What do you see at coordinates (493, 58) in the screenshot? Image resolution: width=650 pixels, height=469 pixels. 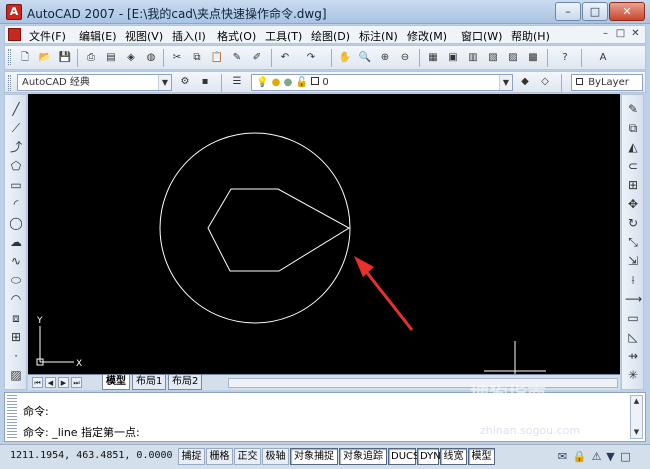 I see `sheet-set-icon: ▧` at bounding box center [493, 58].